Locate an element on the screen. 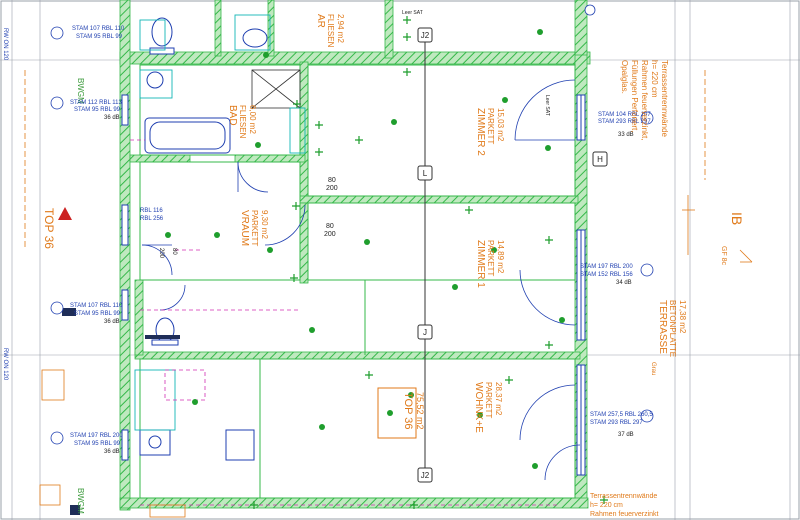  door-1-width: 80 is located at coordinates (332, 180).